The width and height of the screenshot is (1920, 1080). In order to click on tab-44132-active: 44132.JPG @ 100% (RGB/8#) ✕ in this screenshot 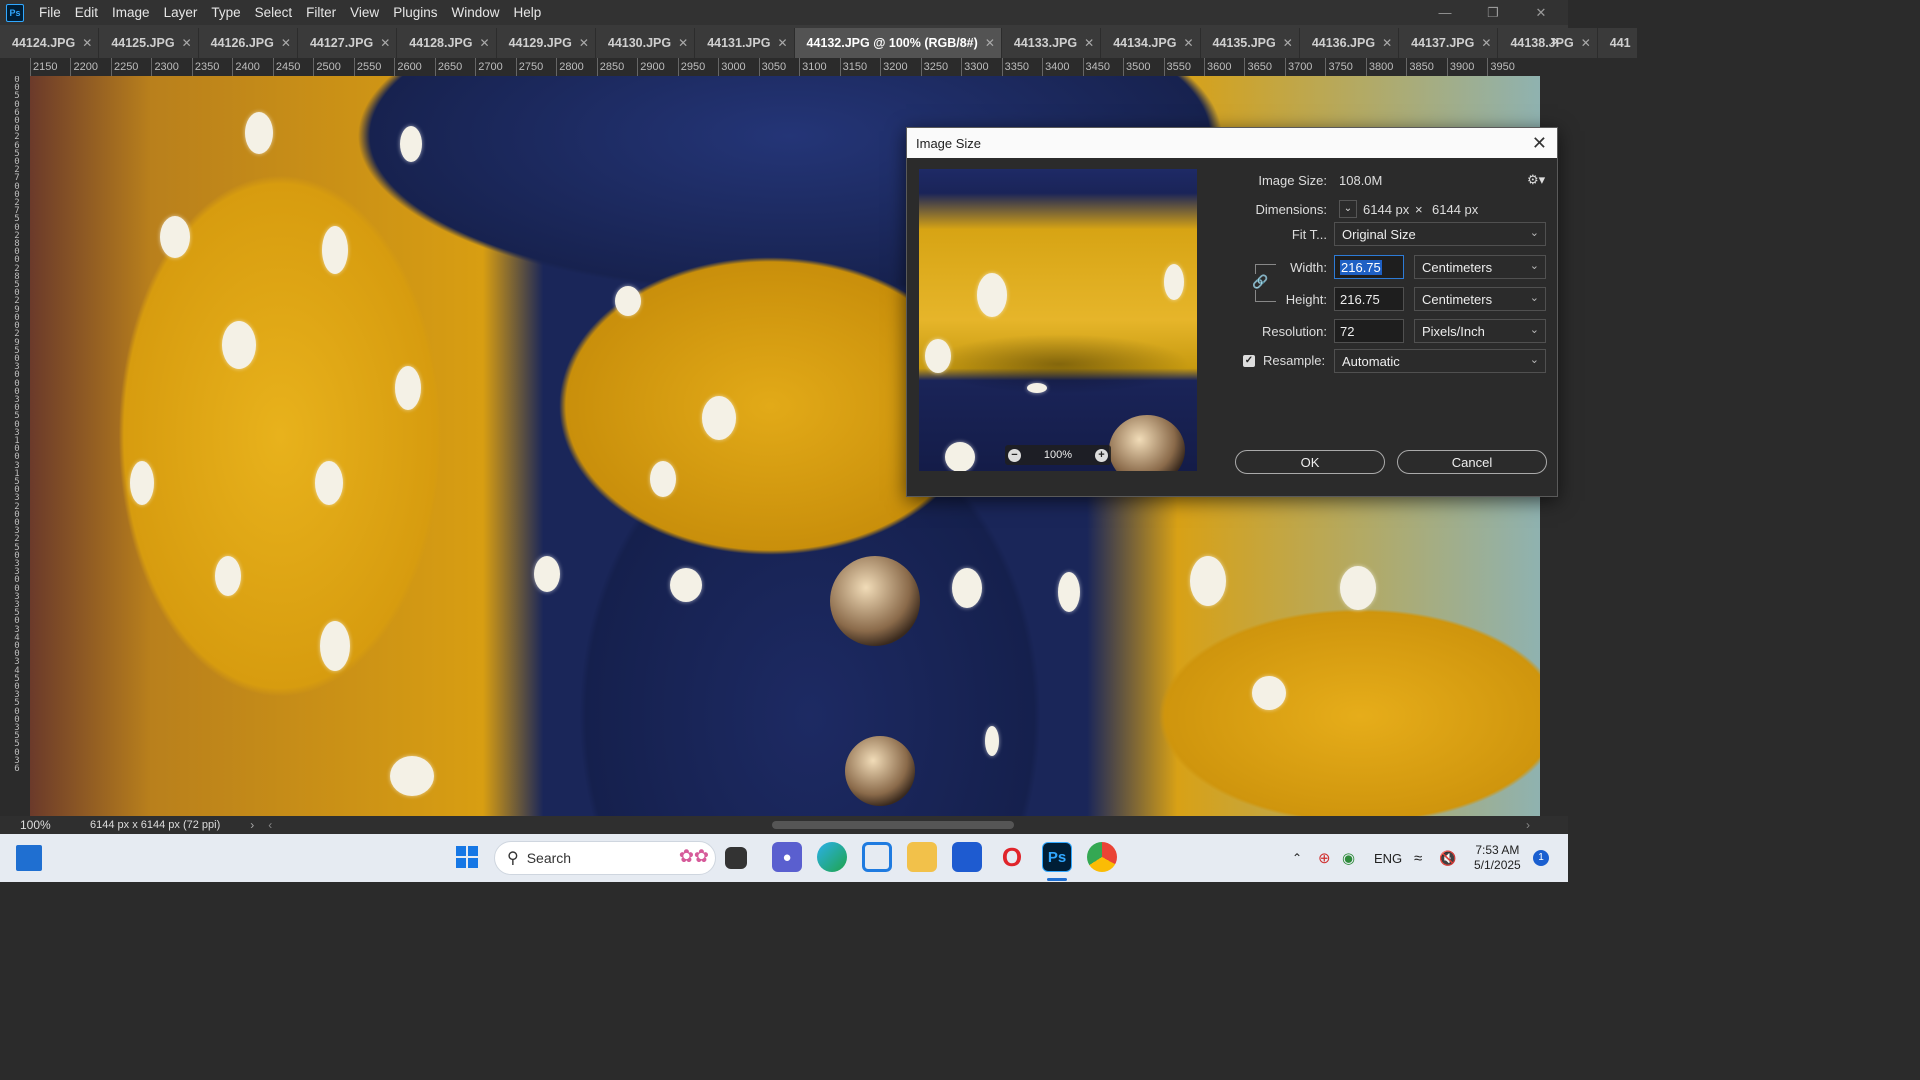, I will do `click(898, 43)`.